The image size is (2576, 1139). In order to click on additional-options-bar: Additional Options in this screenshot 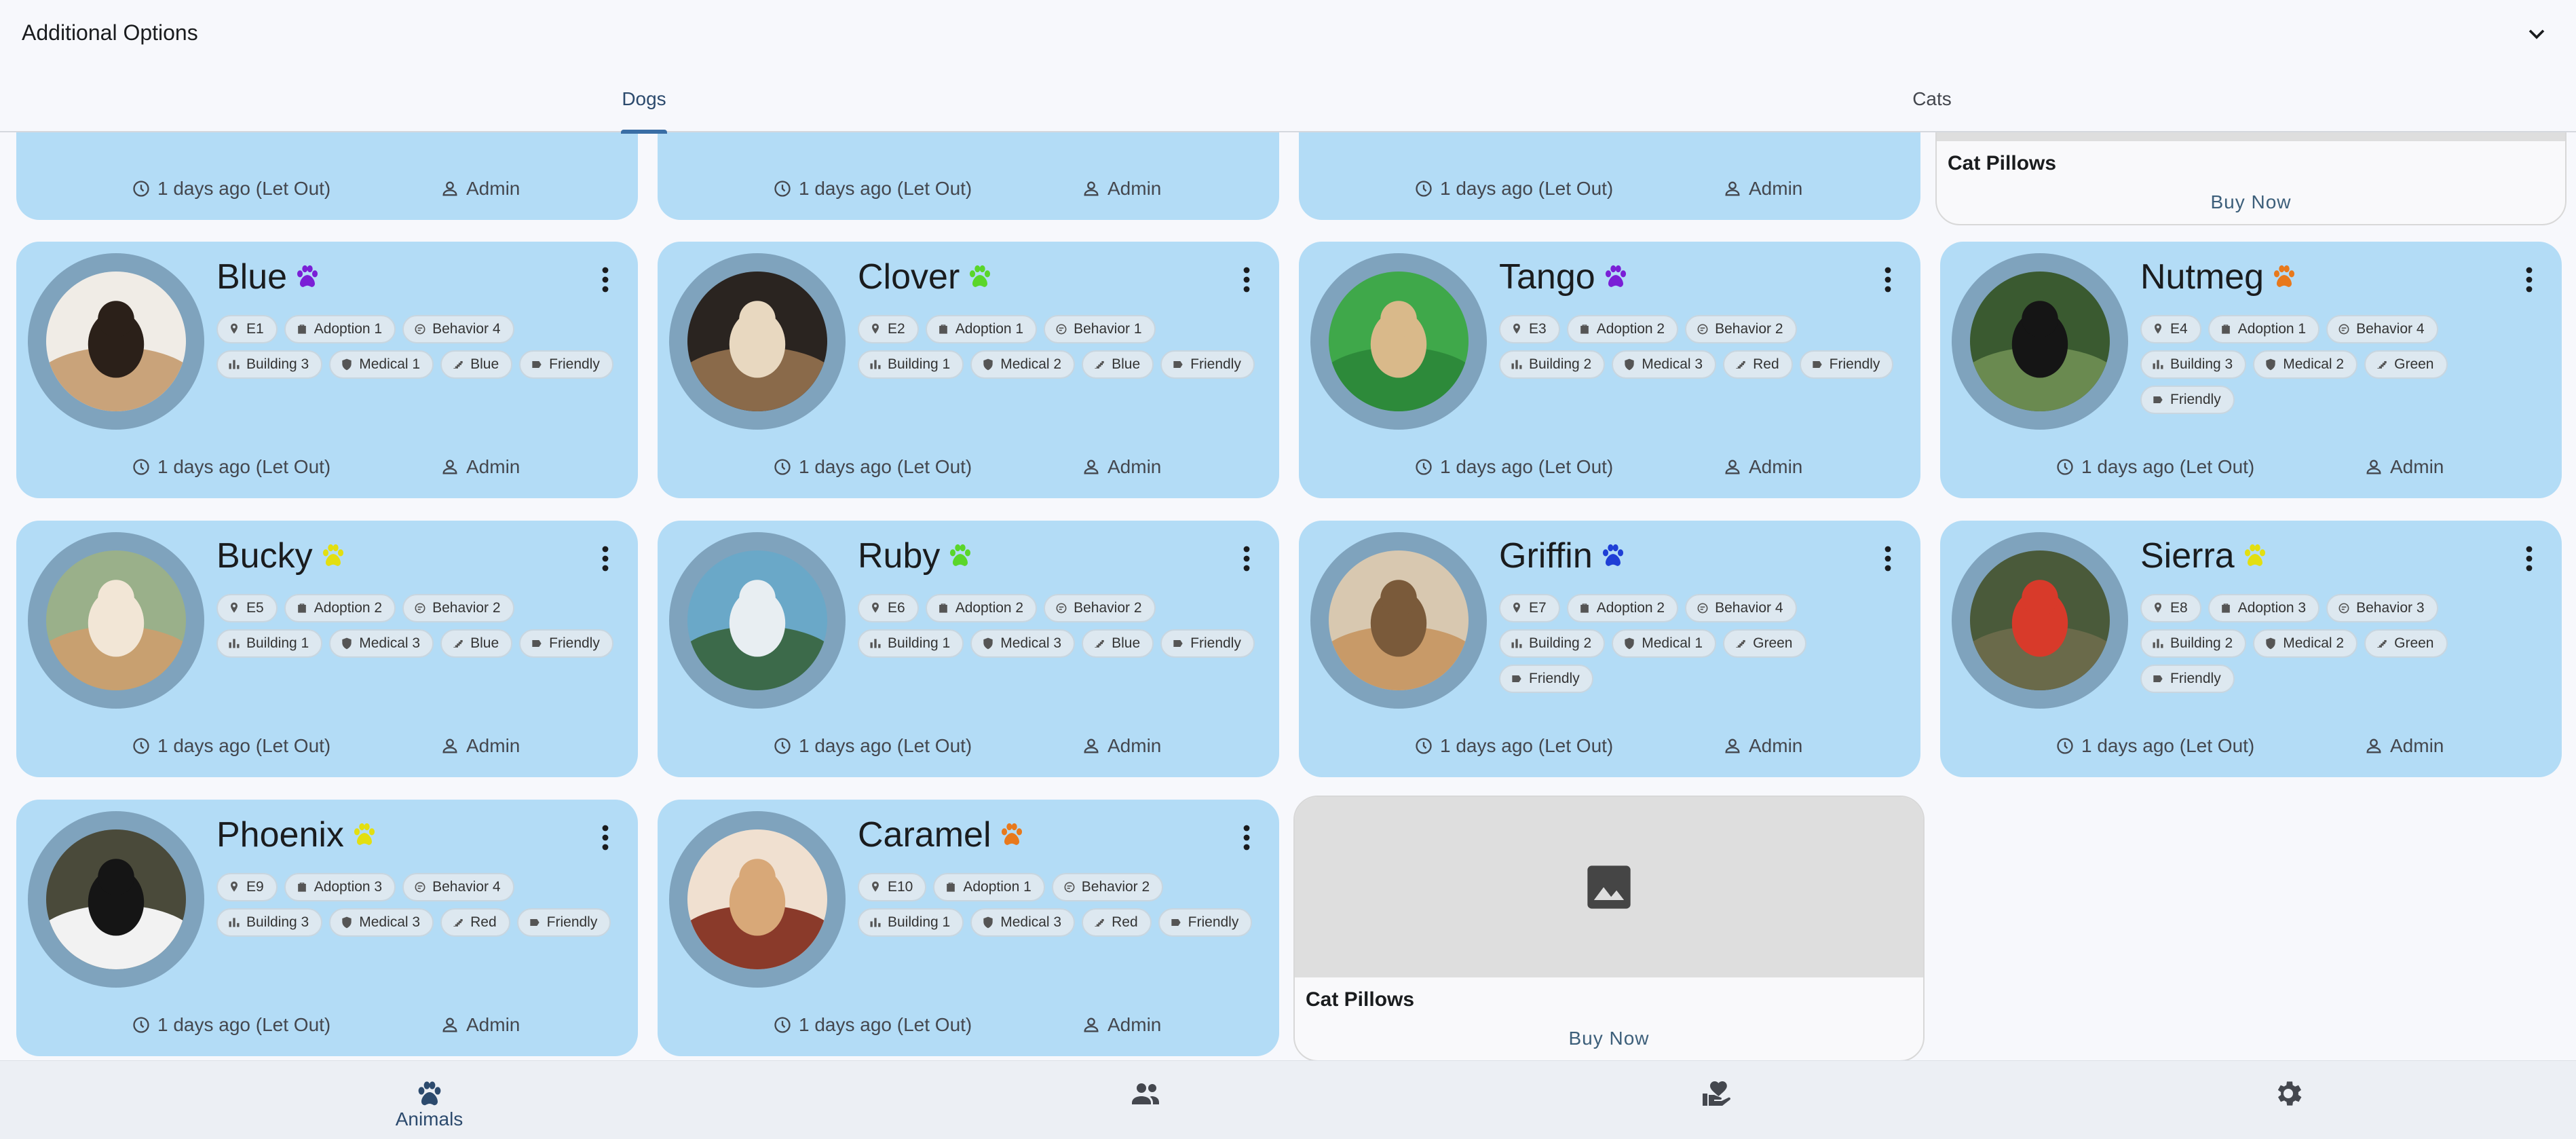, I will do `click(1288, 34)`.